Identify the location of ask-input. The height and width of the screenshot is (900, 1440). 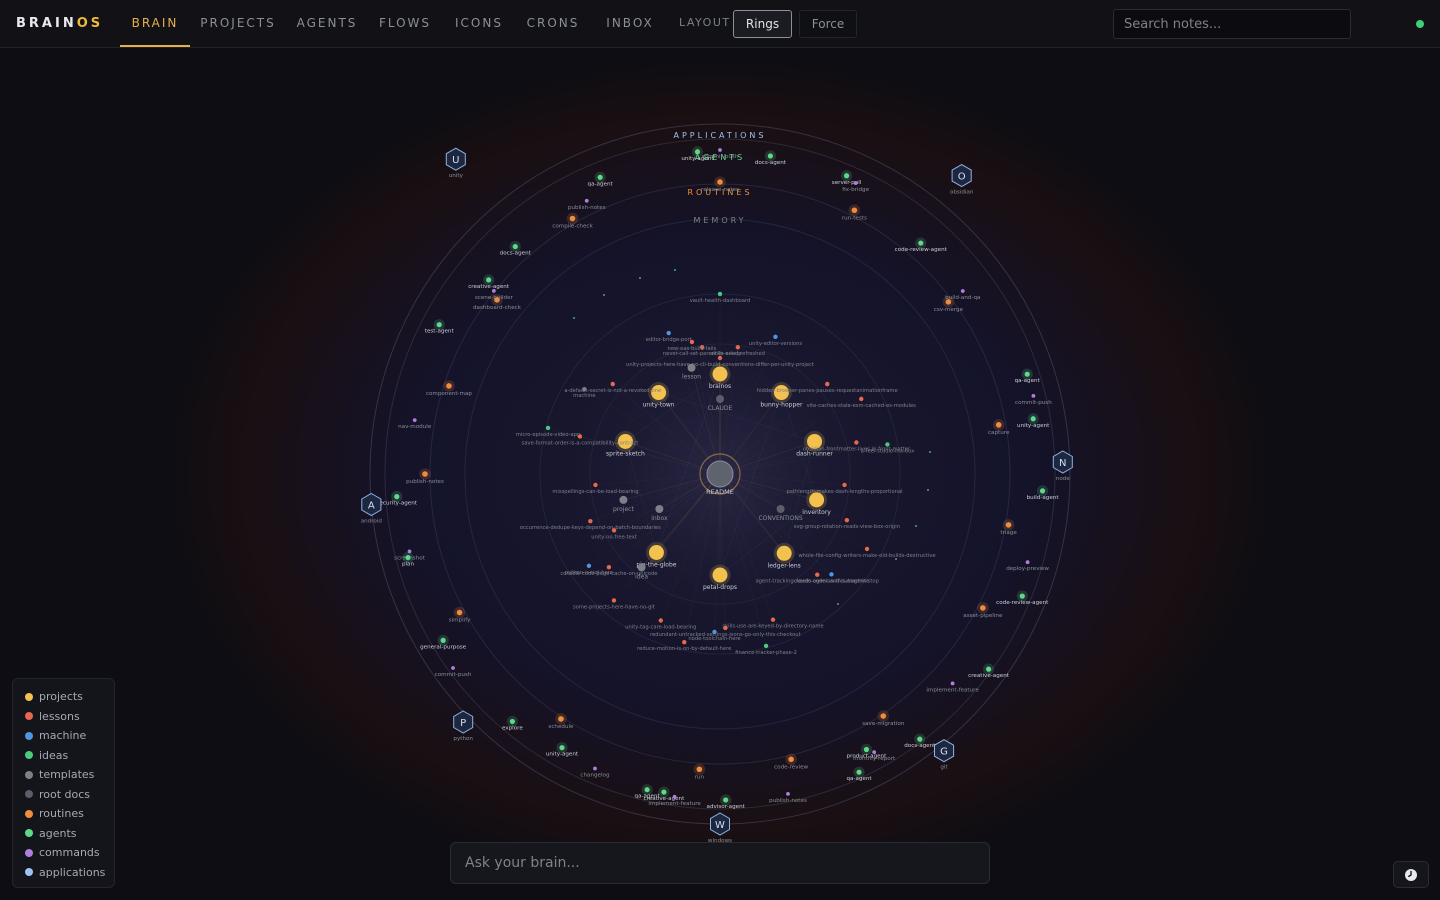
(720, 863).